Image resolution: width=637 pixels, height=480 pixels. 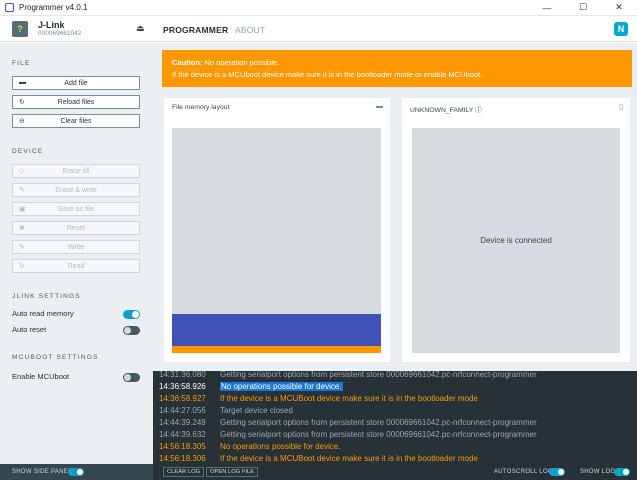 I want to click on erase-write-button: ✎ Erase & write, so click(x=76, y=190).